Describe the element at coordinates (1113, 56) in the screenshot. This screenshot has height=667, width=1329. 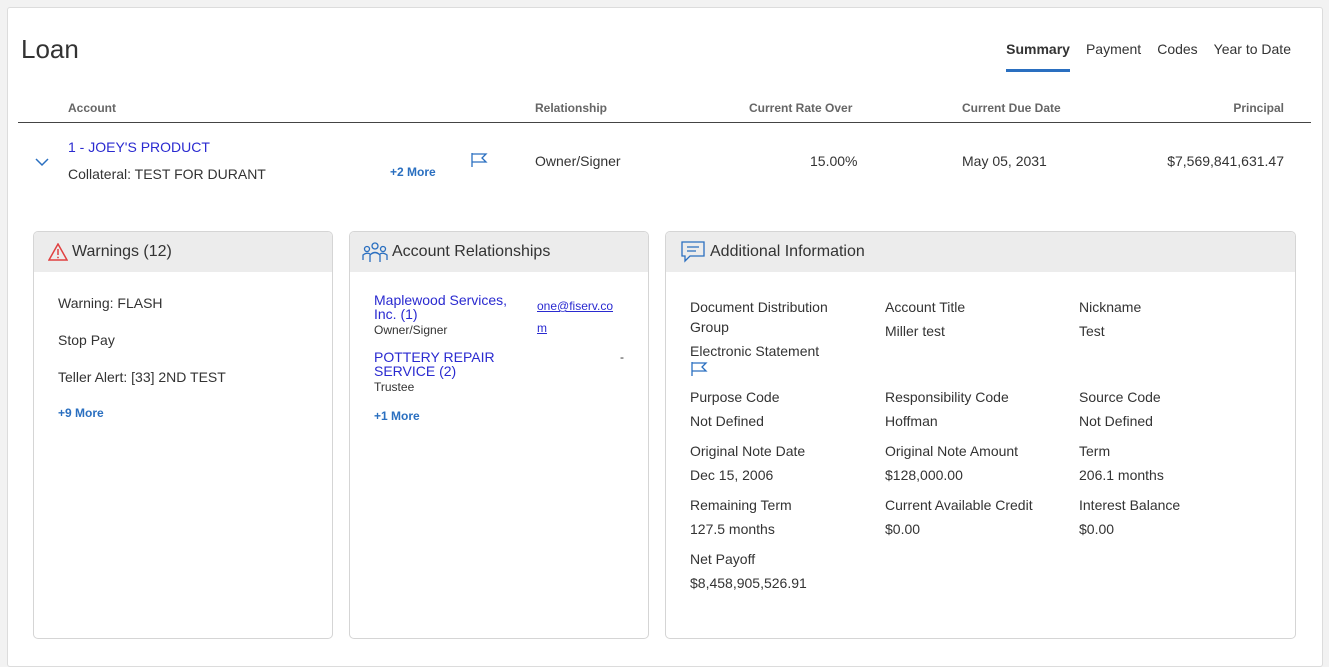
I see `tab-payment: Payment` at that location.